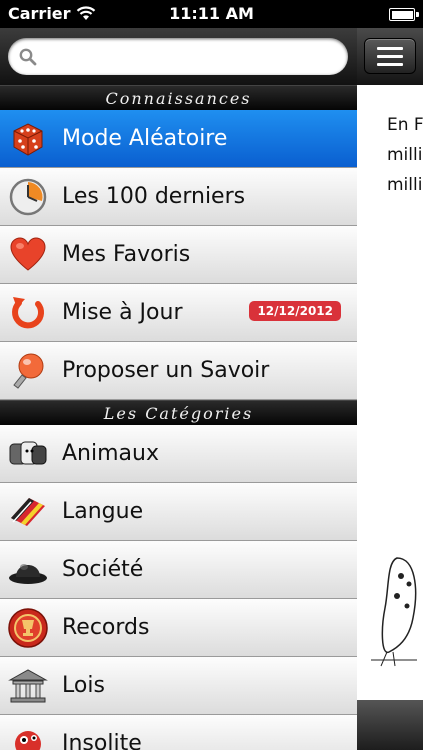  What do you see at coordinates (28, 197) in the screenshot?
I see `clock-icon` at bounding box center [28, 197].